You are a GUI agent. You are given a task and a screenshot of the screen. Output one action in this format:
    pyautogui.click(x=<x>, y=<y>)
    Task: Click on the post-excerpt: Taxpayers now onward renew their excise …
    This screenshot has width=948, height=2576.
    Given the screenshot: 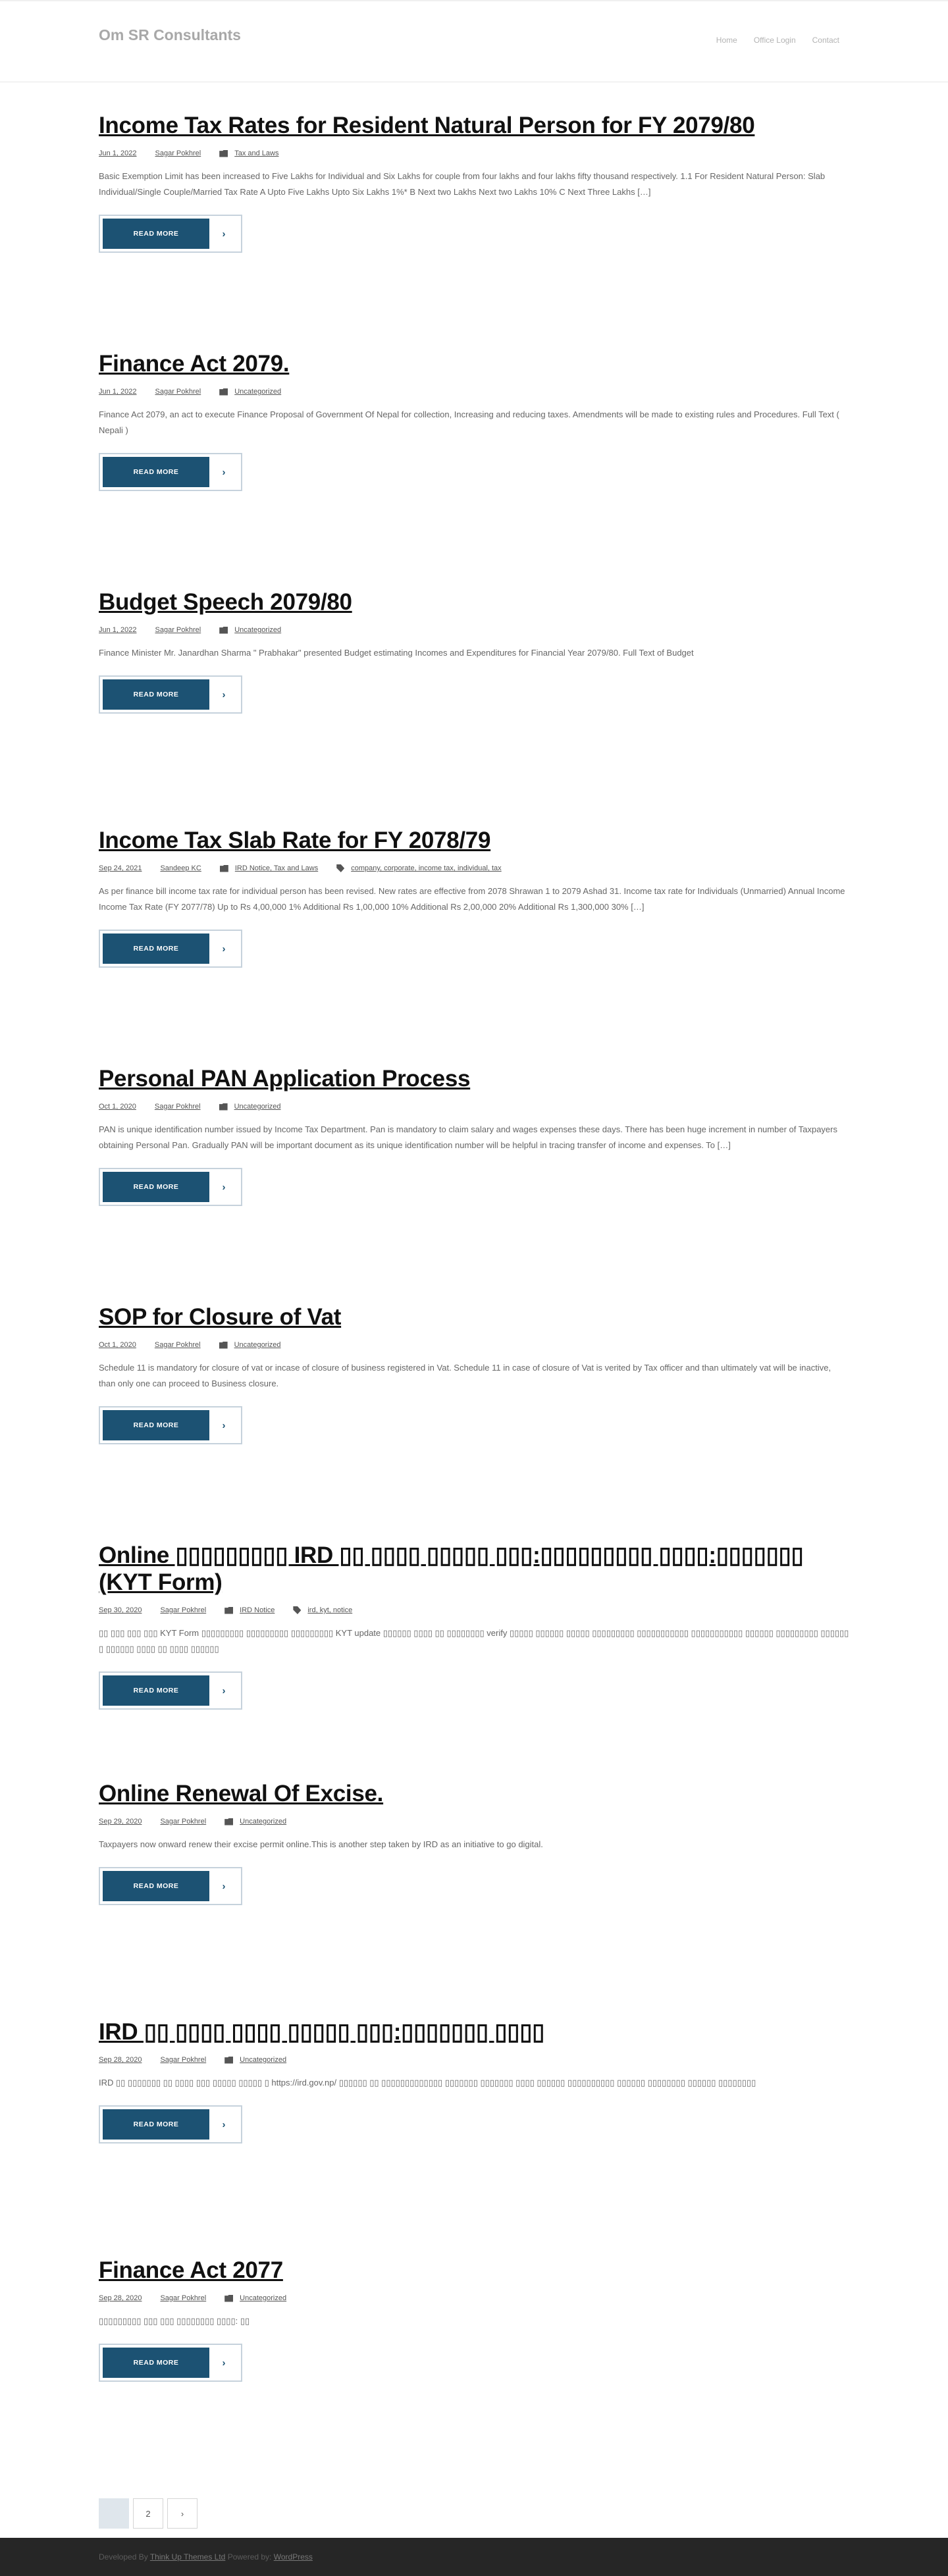 What is the action you would take?
    pyautogui.click(x=321, y=1844)
    